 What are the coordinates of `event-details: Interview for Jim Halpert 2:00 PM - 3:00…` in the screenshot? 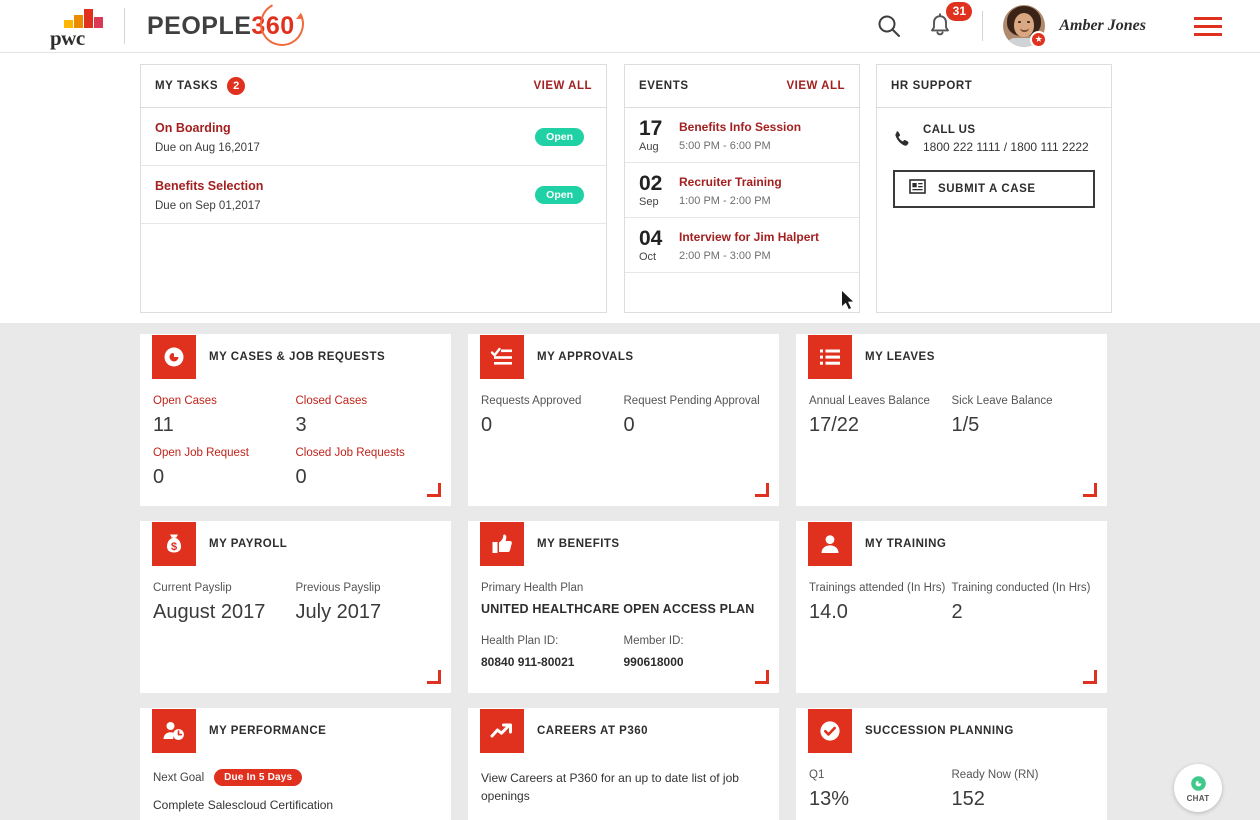 It's located at (749, 245).